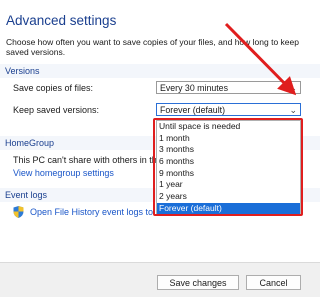  Describe the element at coordinates (260, 59) in the screenshot. I see `annotation-arrow-icon` at that location.